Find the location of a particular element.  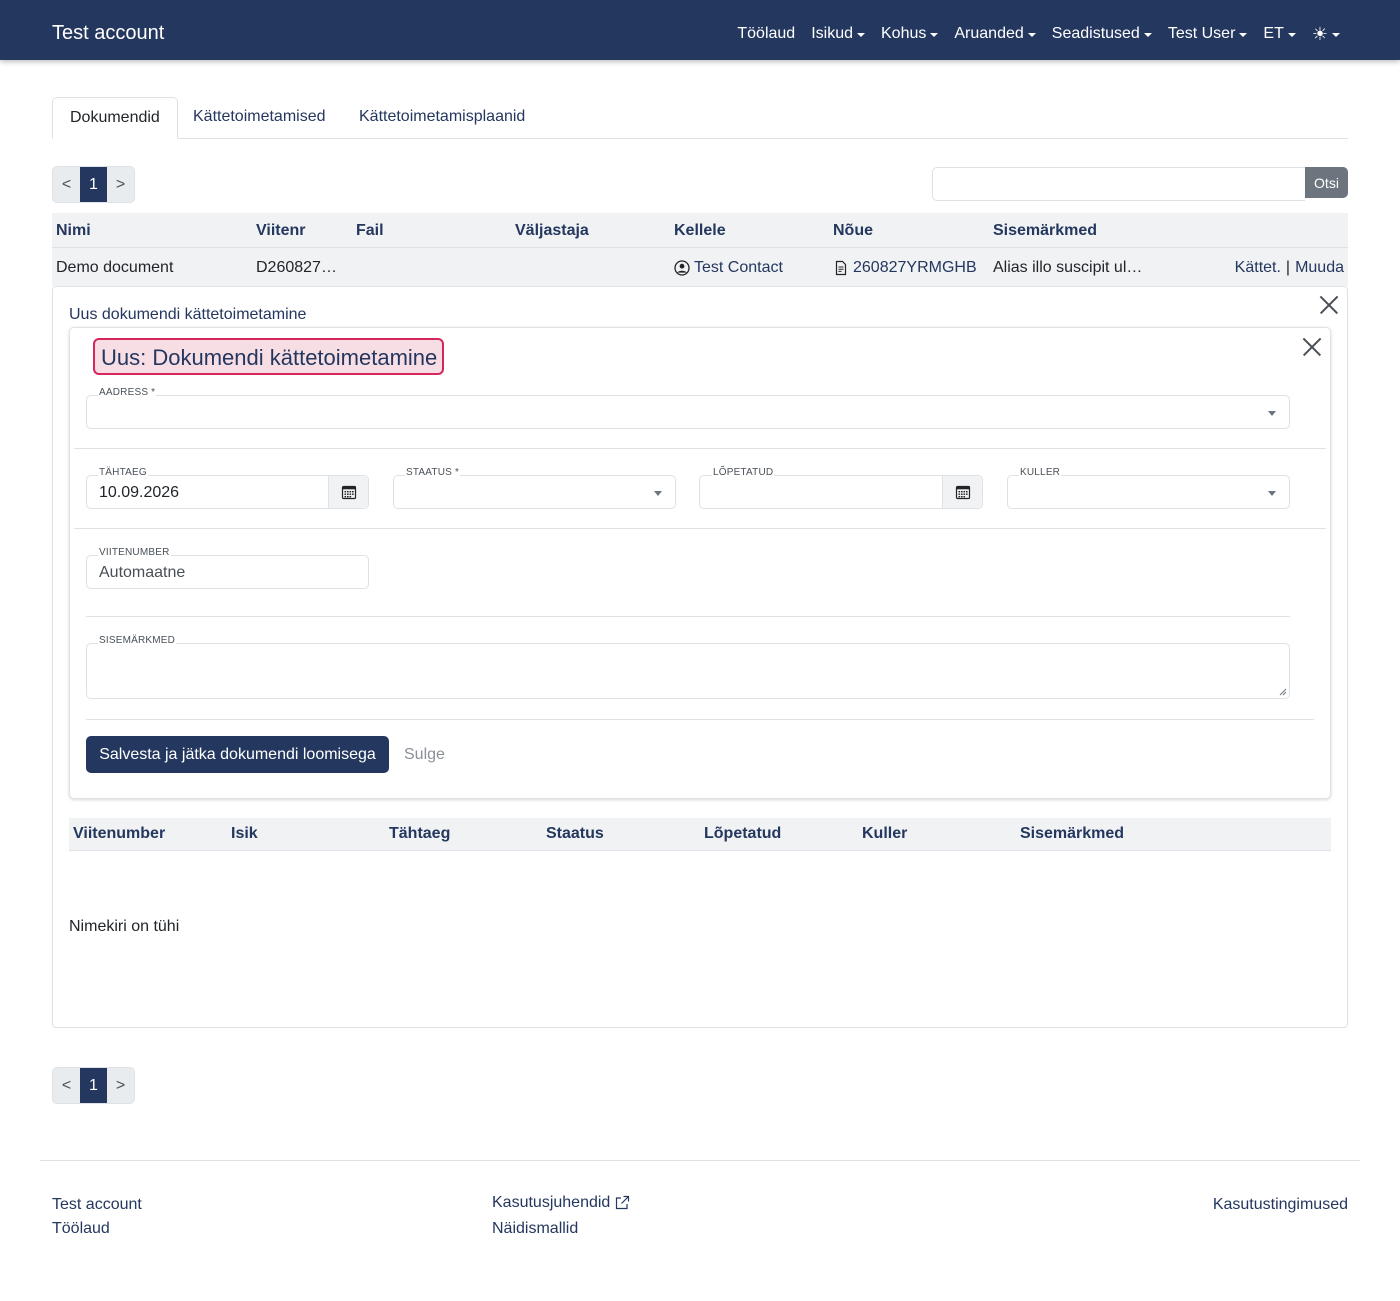

footer-link-account: Test account is located at coordinates (97, 1205).